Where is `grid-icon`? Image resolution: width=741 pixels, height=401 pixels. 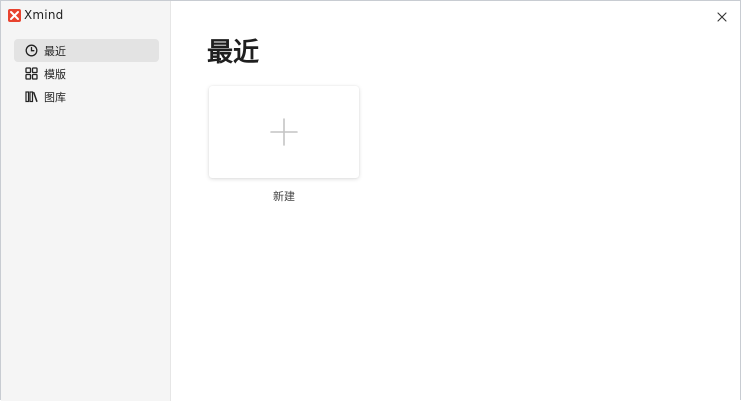 grid-icon is located at coordinates (31, 73).